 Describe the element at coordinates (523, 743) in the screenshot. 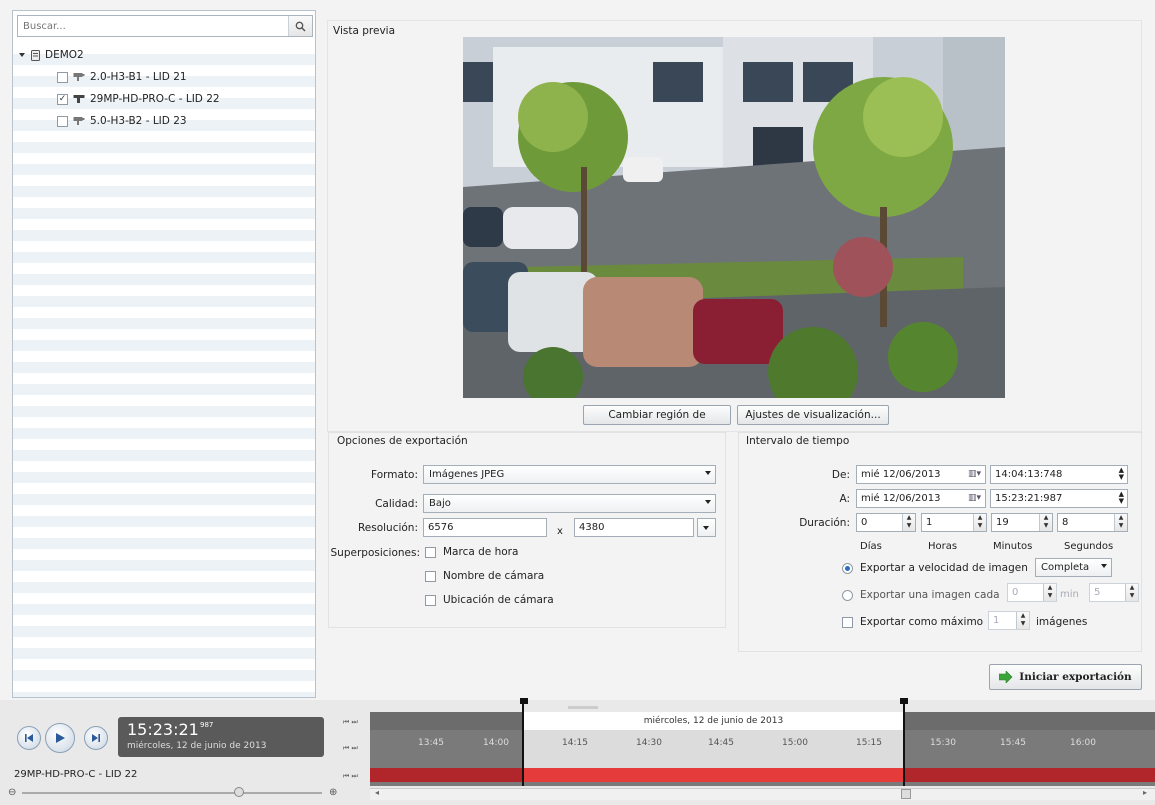

I see `range-start-handle` at that location.